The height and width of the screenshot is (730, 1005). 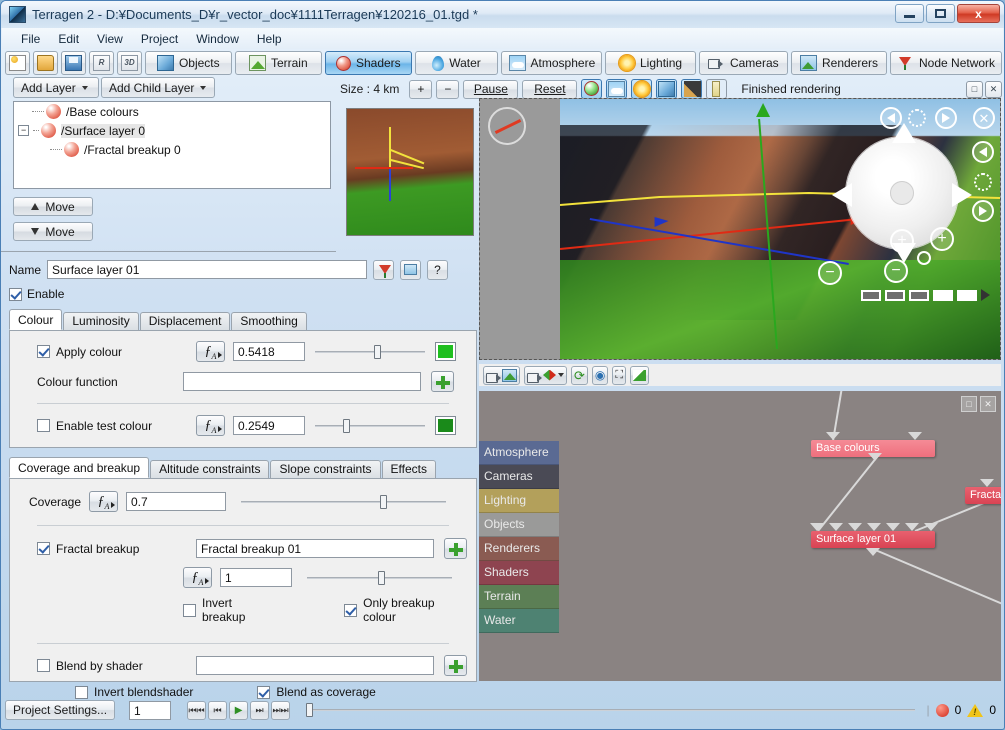 I want to click on tab-terrain: Terrain, so click(x=278, y=63).